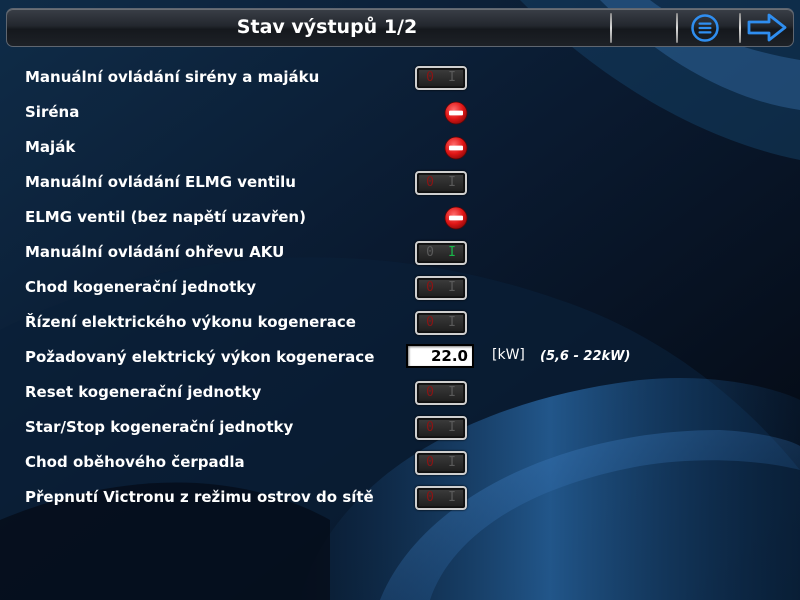 Image resolution: width=800 pixels, height=600 pixels. Describe the element at coordinates (508, 355) in the screenshot. I see `unit-label: [kW]` at that location.